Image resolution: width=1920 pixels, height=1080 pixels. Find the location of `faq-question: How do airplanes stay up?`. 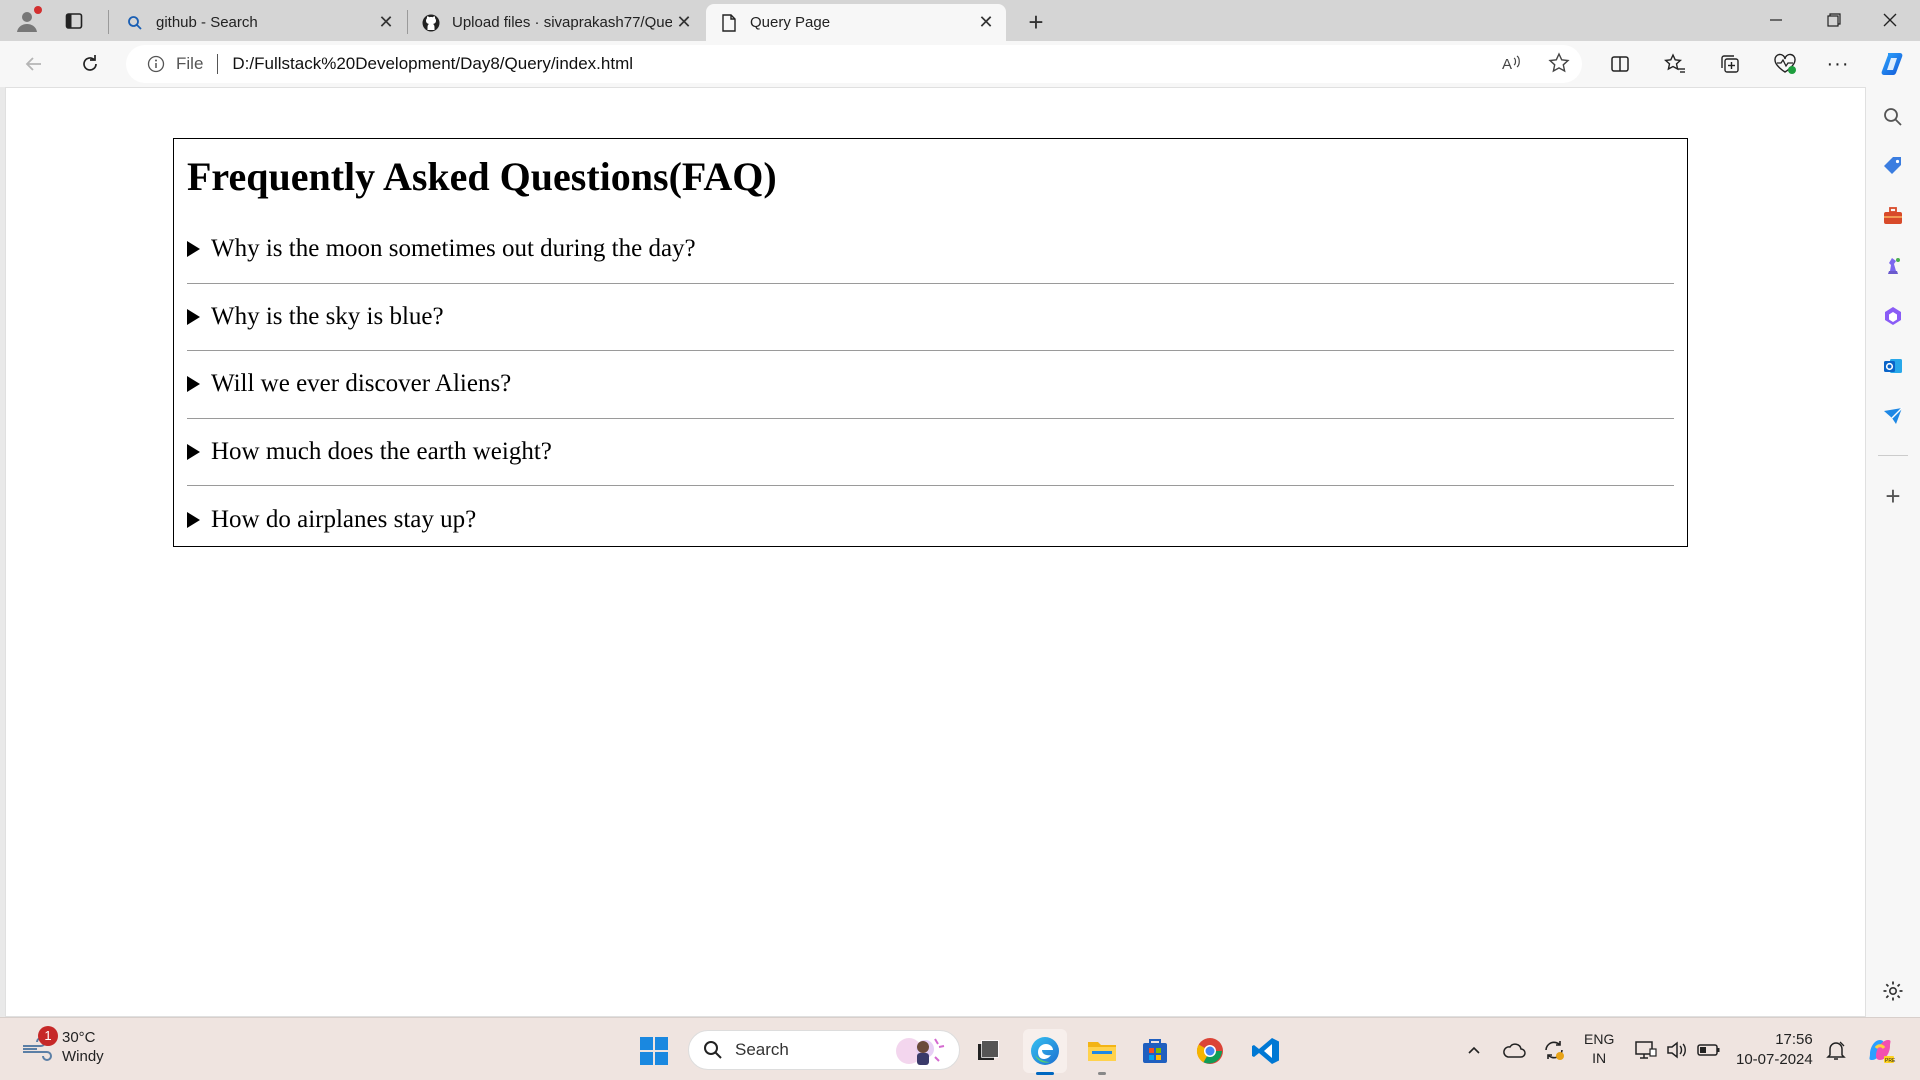

faq-question: How do airplanes stay up? is located at coordinates (930, 520).